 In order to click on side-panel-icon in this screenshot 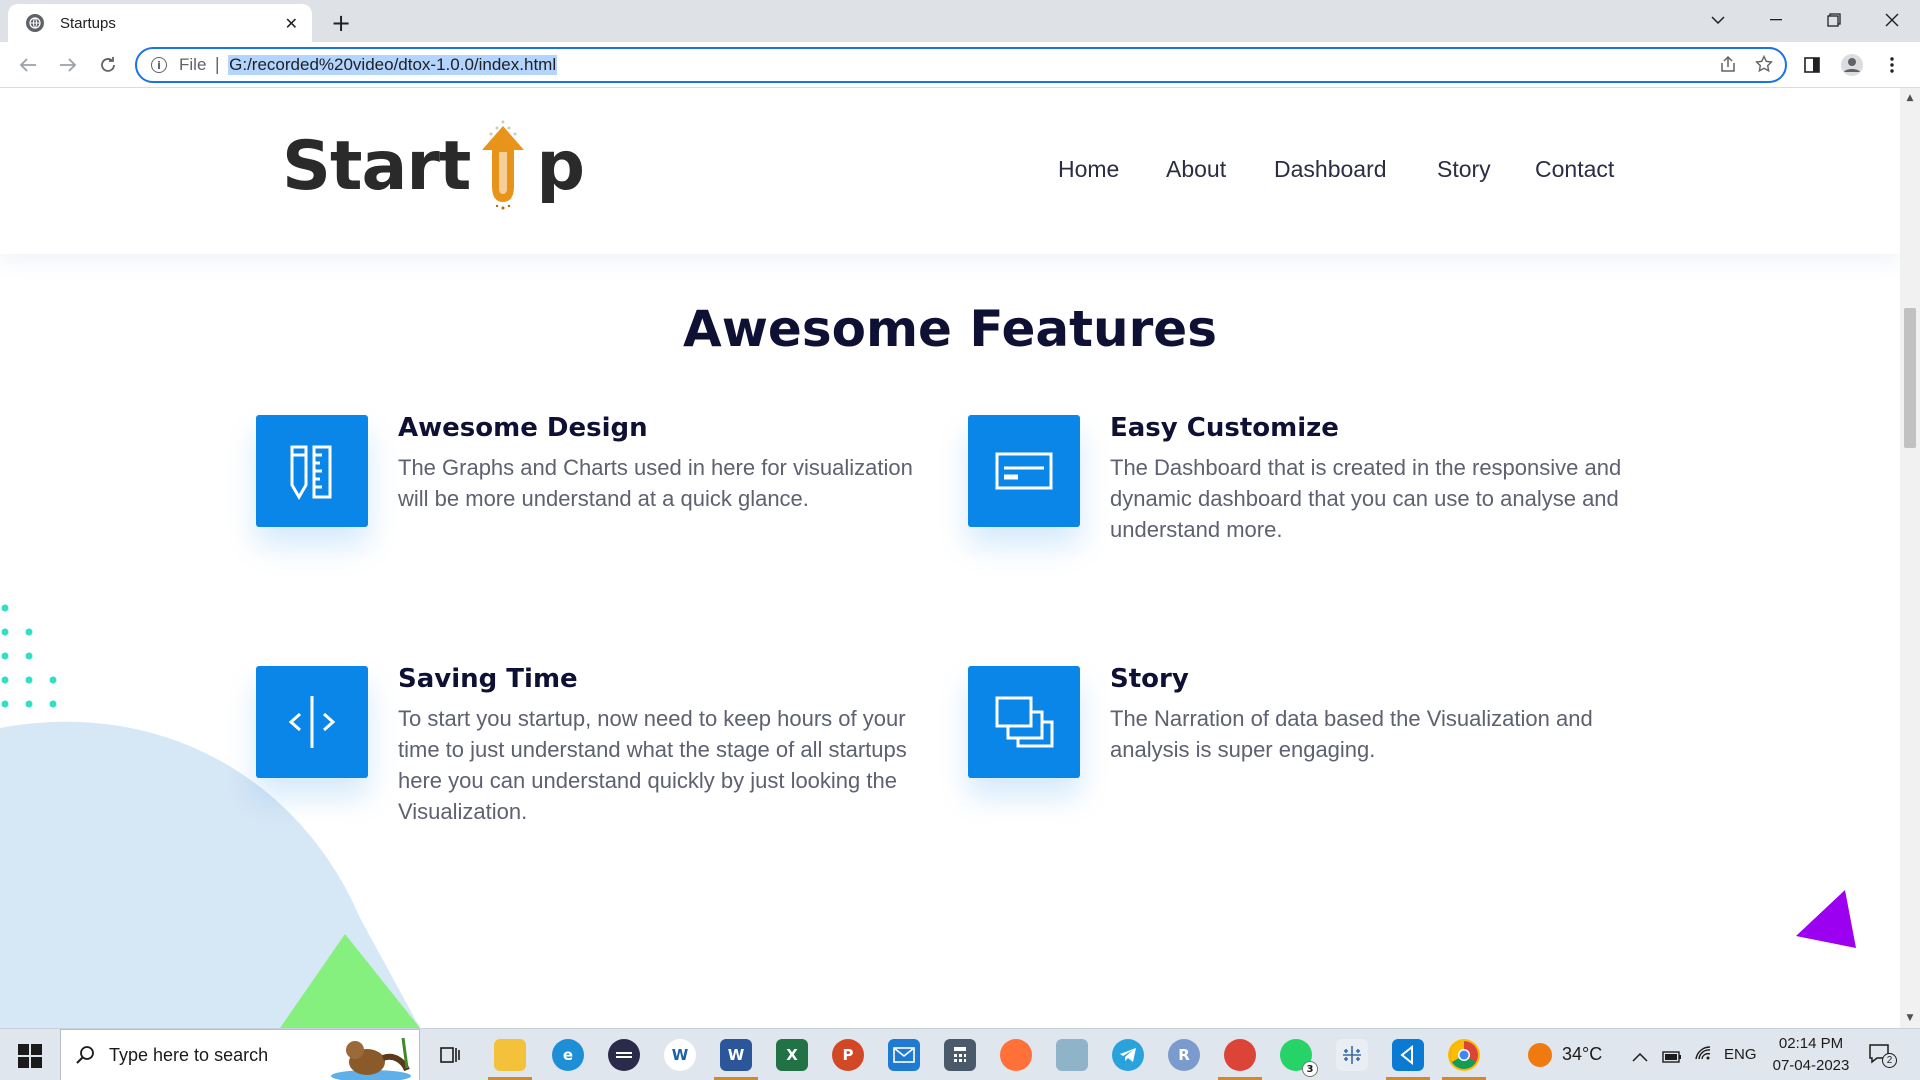, I will do `click(1812, 65)`.